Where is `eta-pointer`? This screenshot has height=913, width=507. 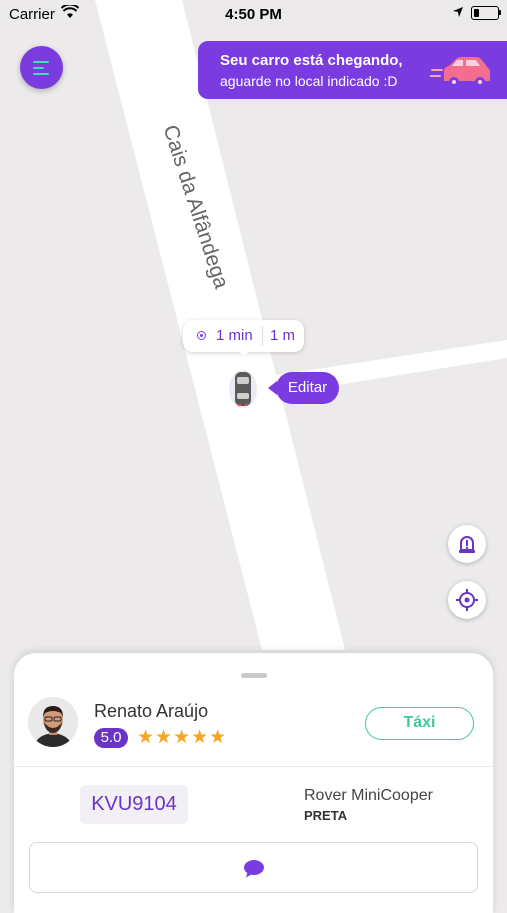
eta-pointer is located at coordinates (244, 353).